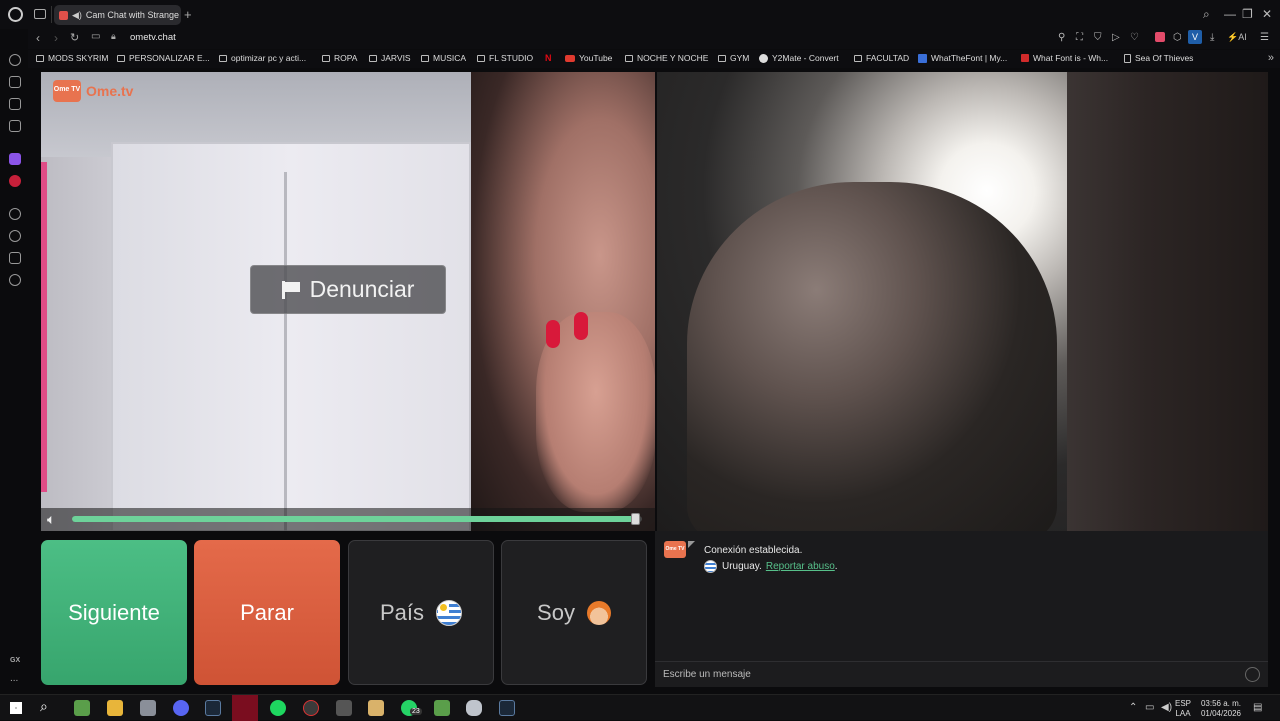  I want to click on ai-icon: ⚡AI, so click(1237, 37).